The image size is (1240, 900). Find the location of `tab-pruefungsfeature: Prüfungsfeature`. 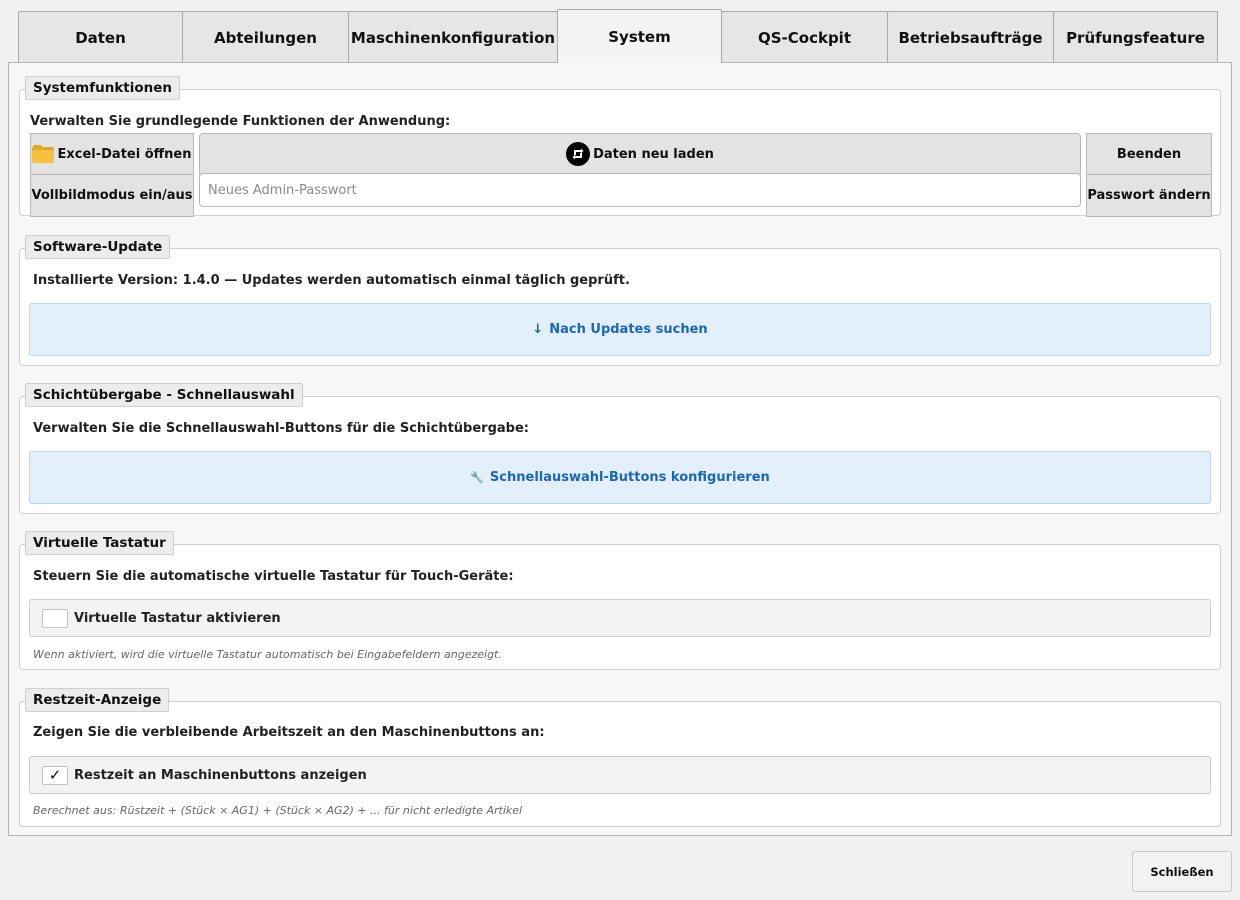

tab-pruefungsfeature: Prüfungsfeature is located at coordinates (1135, 37).